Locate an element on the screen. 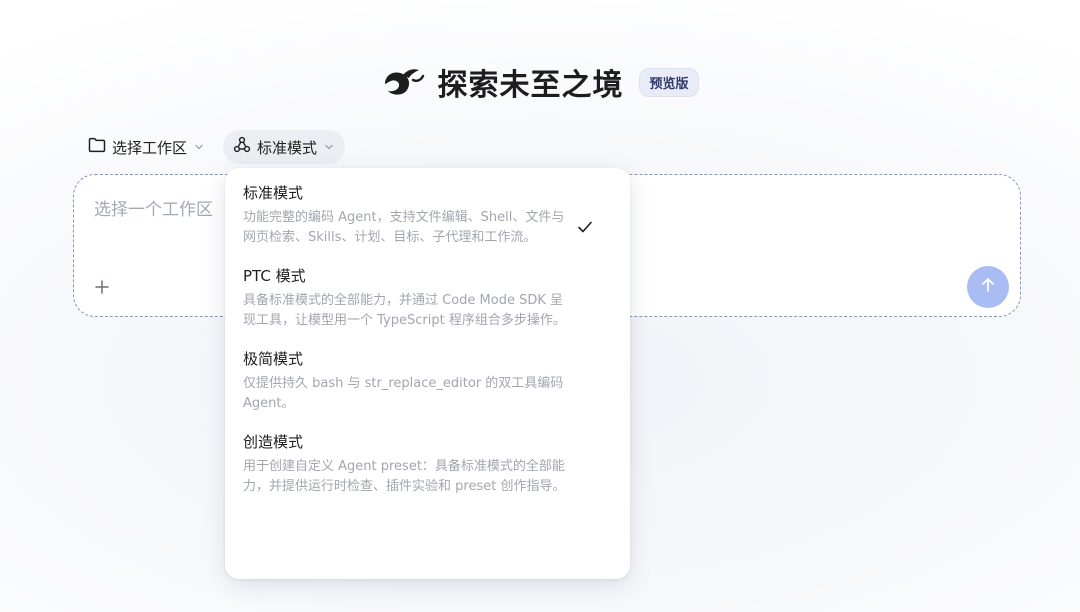  whale-logo-icon is located at coordinates (403, 82).